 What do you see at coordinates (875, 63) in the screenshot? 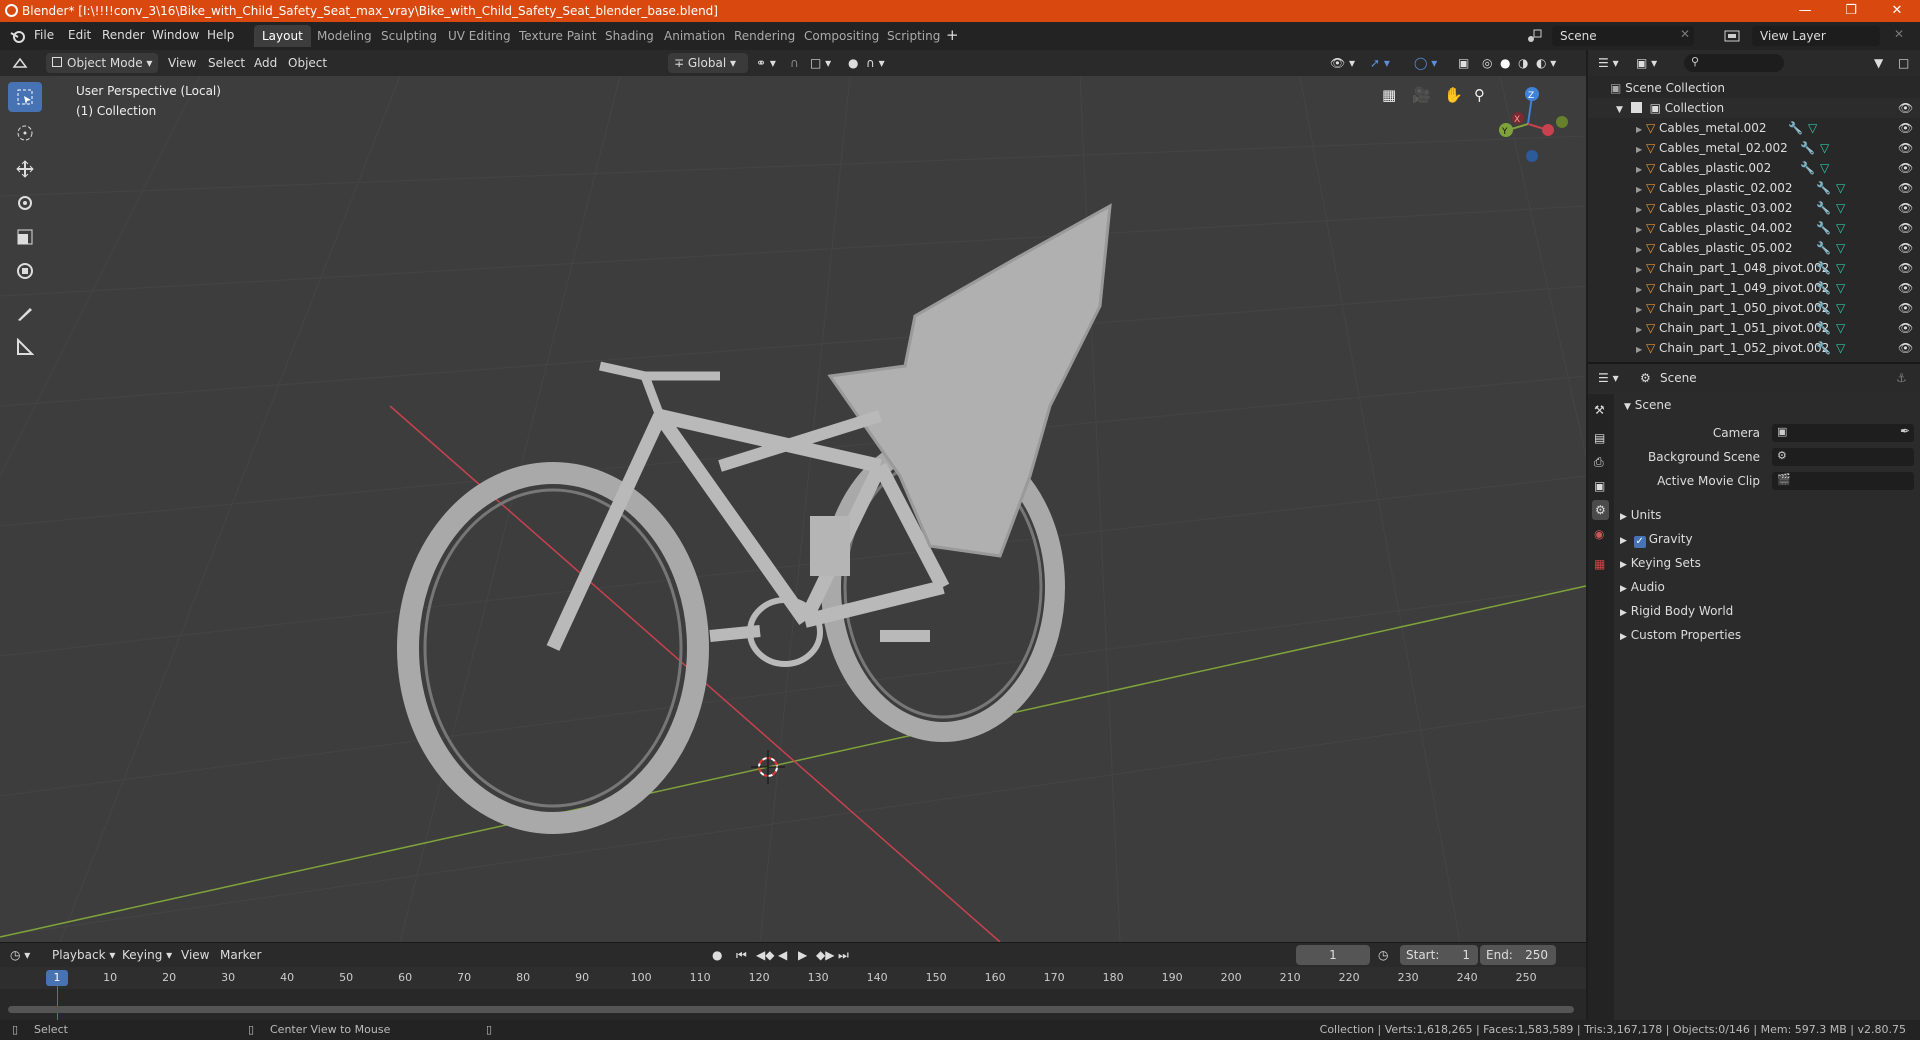
I see `proportional-falloff-icon: ∩ ▾` at bounding box center [875, 63].